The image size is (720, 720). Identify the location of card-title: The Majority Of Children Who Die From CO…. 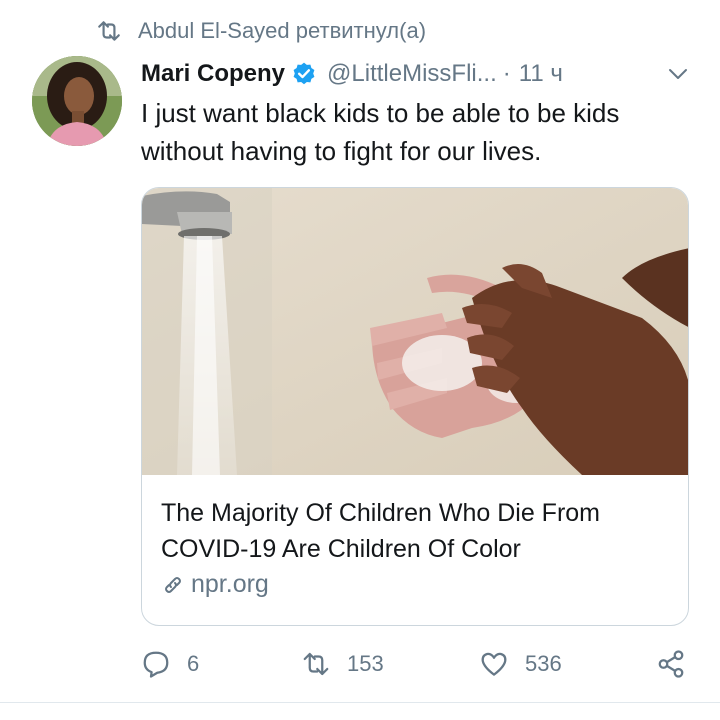
(381, 531).